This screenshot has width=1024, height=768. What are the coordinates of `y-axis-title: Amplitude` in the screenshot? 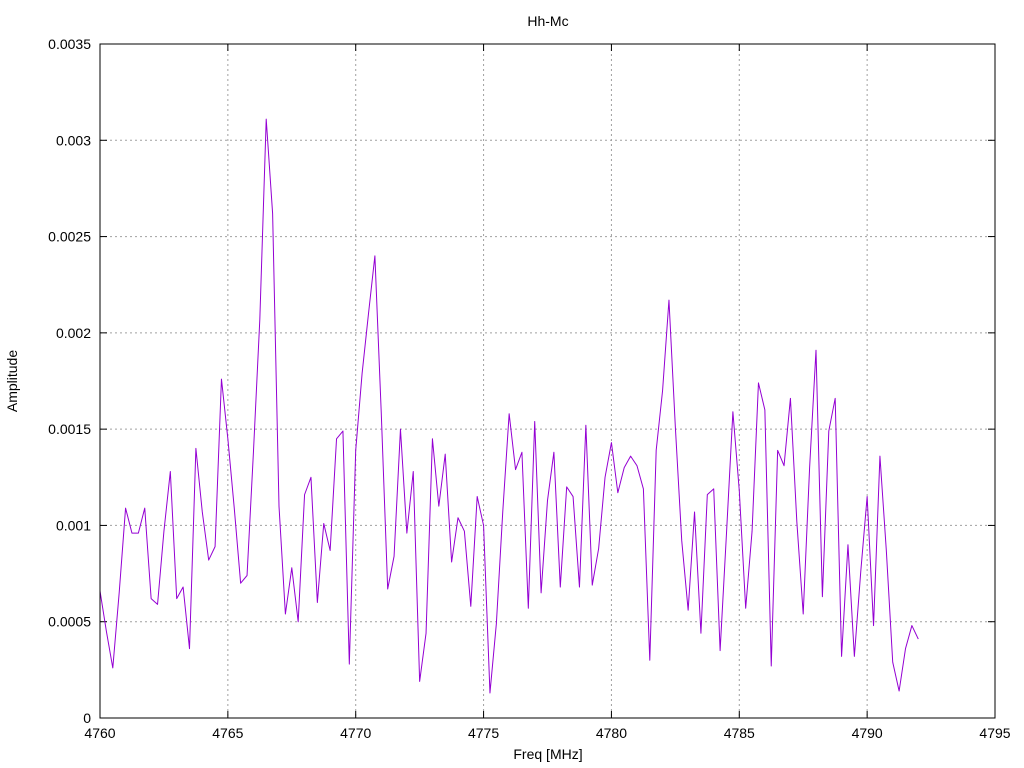 It's located at (12, 381).